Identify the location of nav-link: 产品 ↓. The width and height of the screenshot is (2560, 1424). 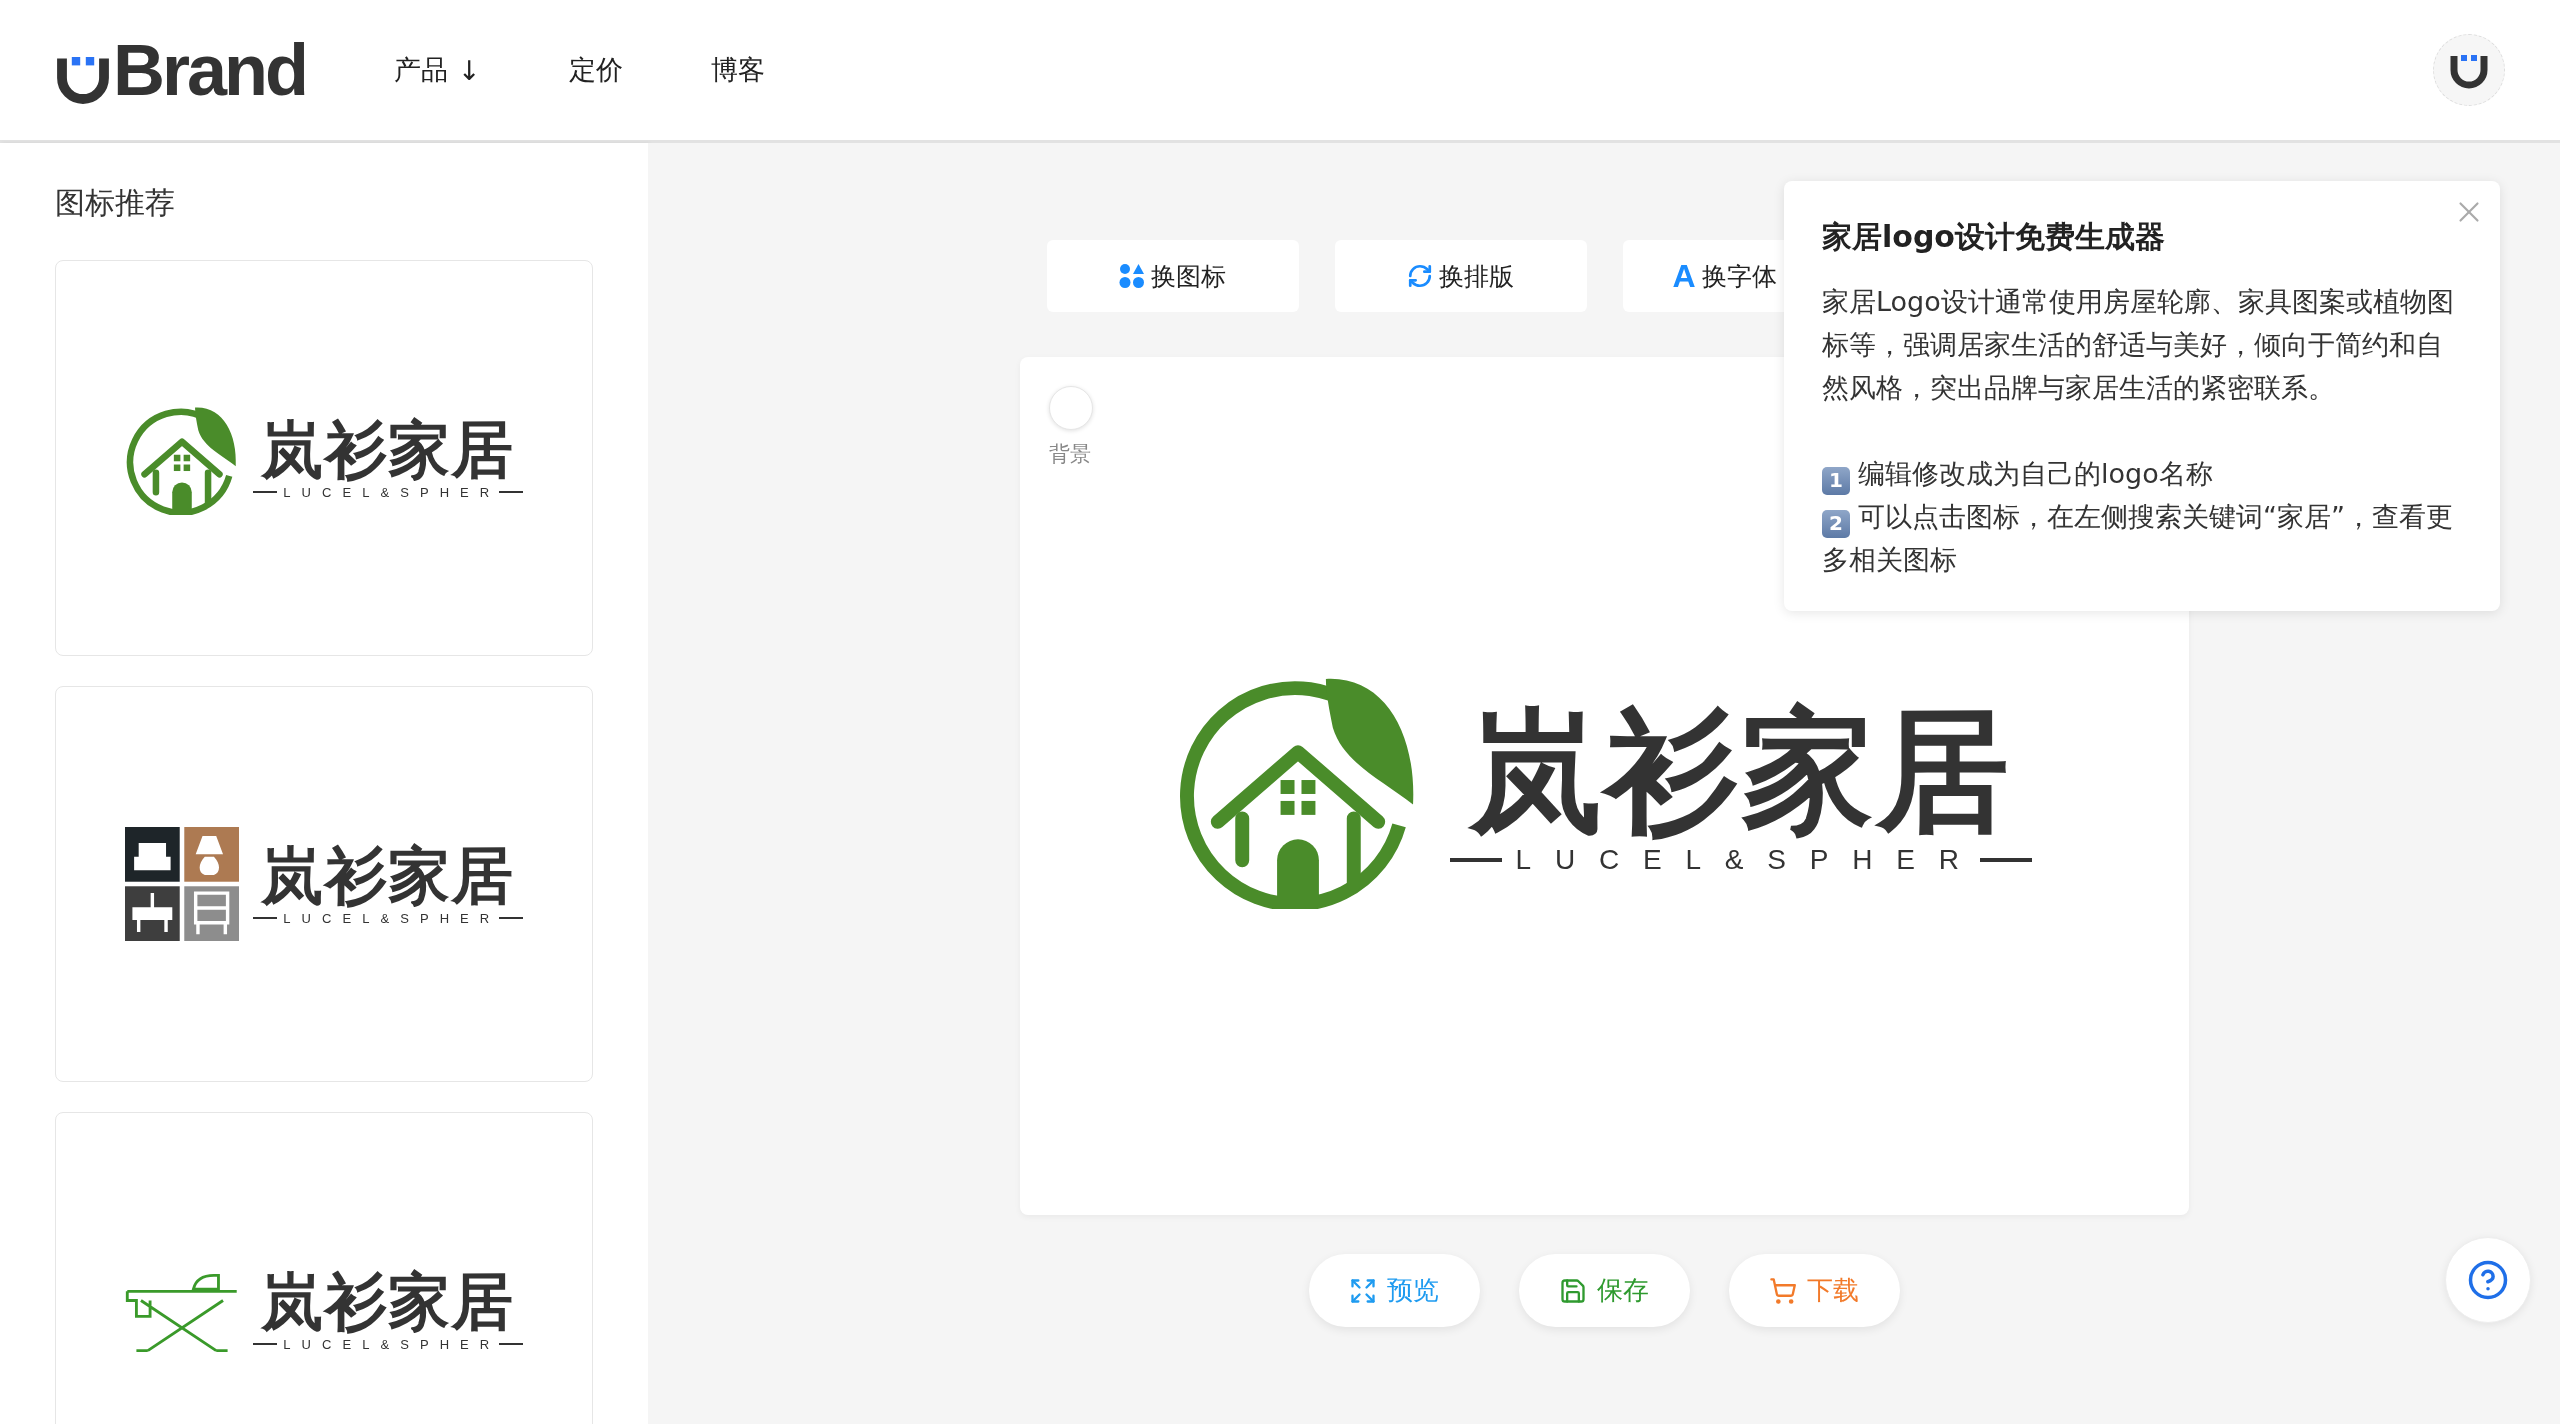
(437, 70).